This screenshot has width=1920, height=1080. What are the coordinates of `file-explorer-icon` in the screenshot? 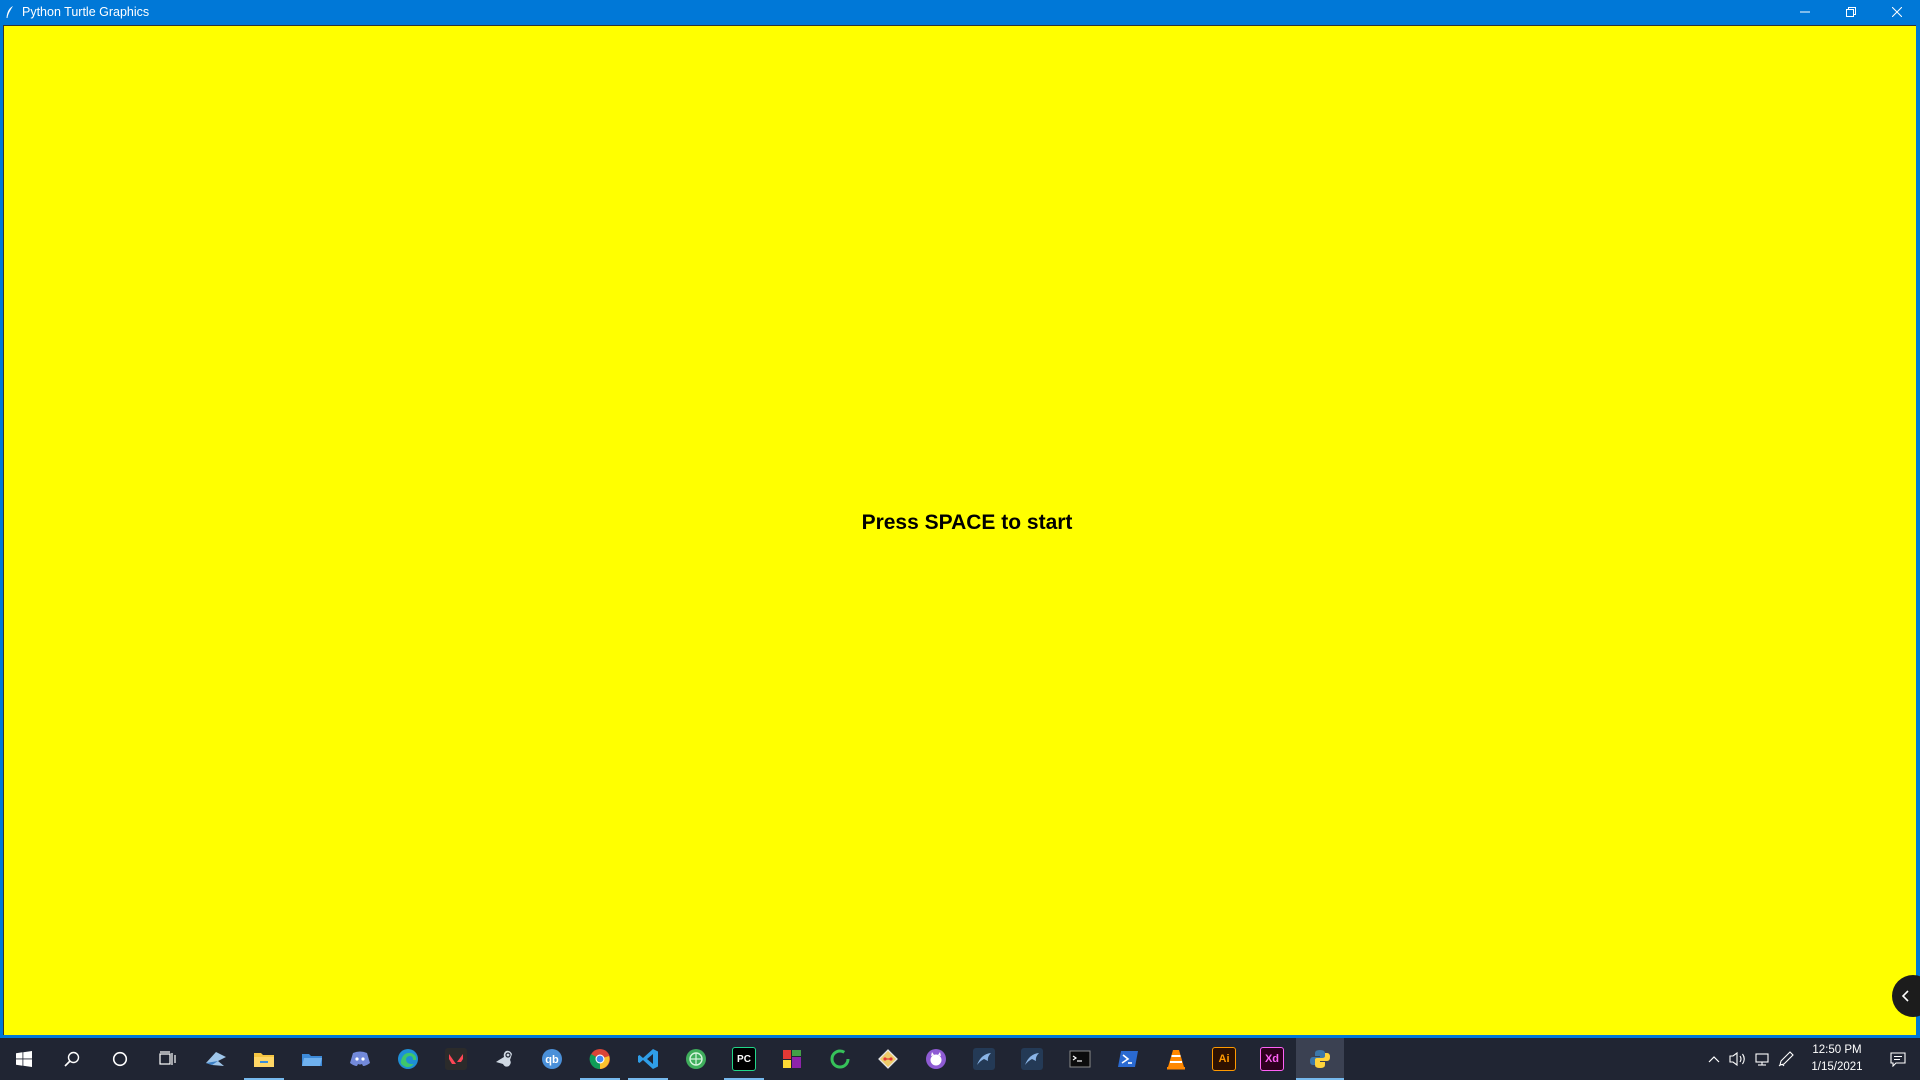 It's located at (264, 1060).